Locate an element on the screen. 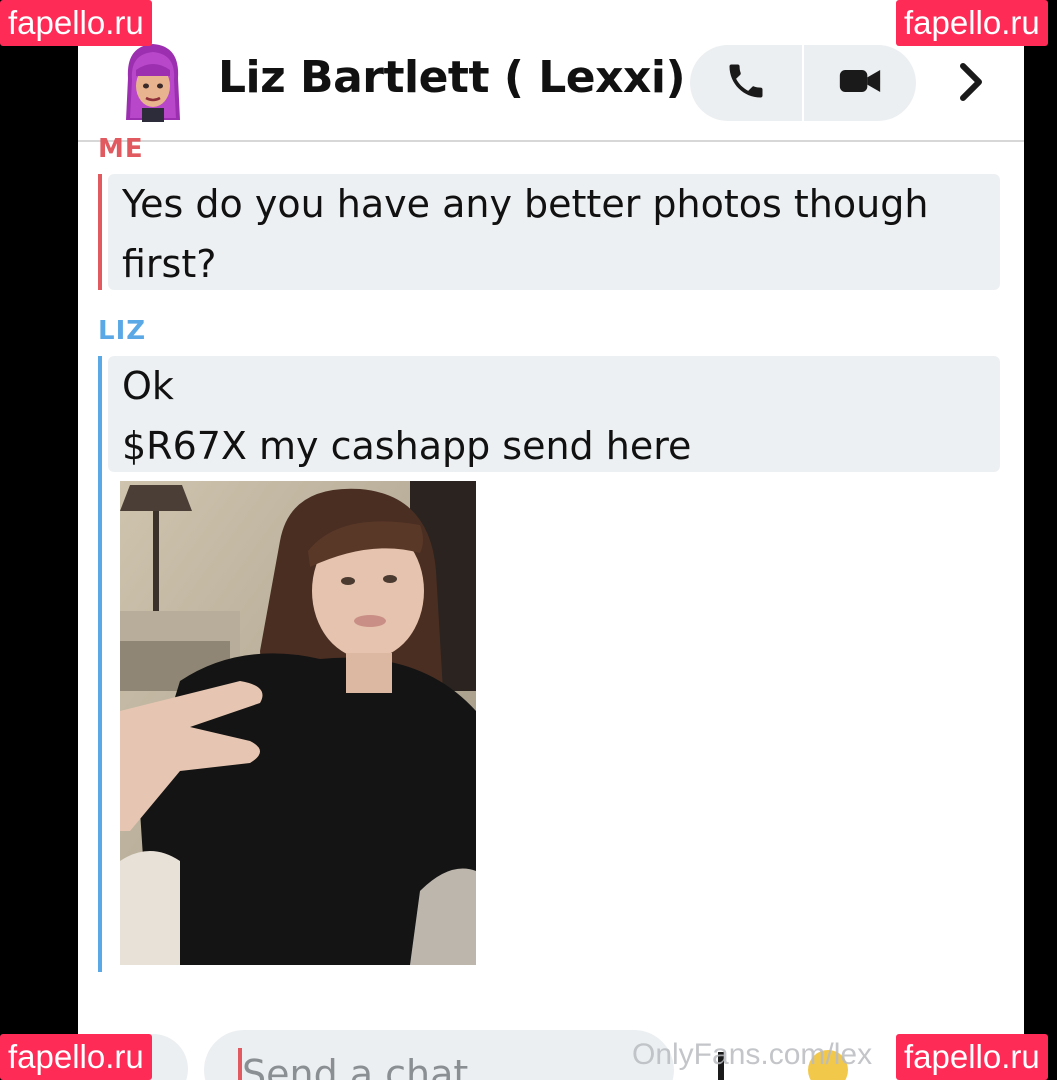 The image size is (1057, 1080). message-accent-bar-liz is located at coordinates (100, 664).